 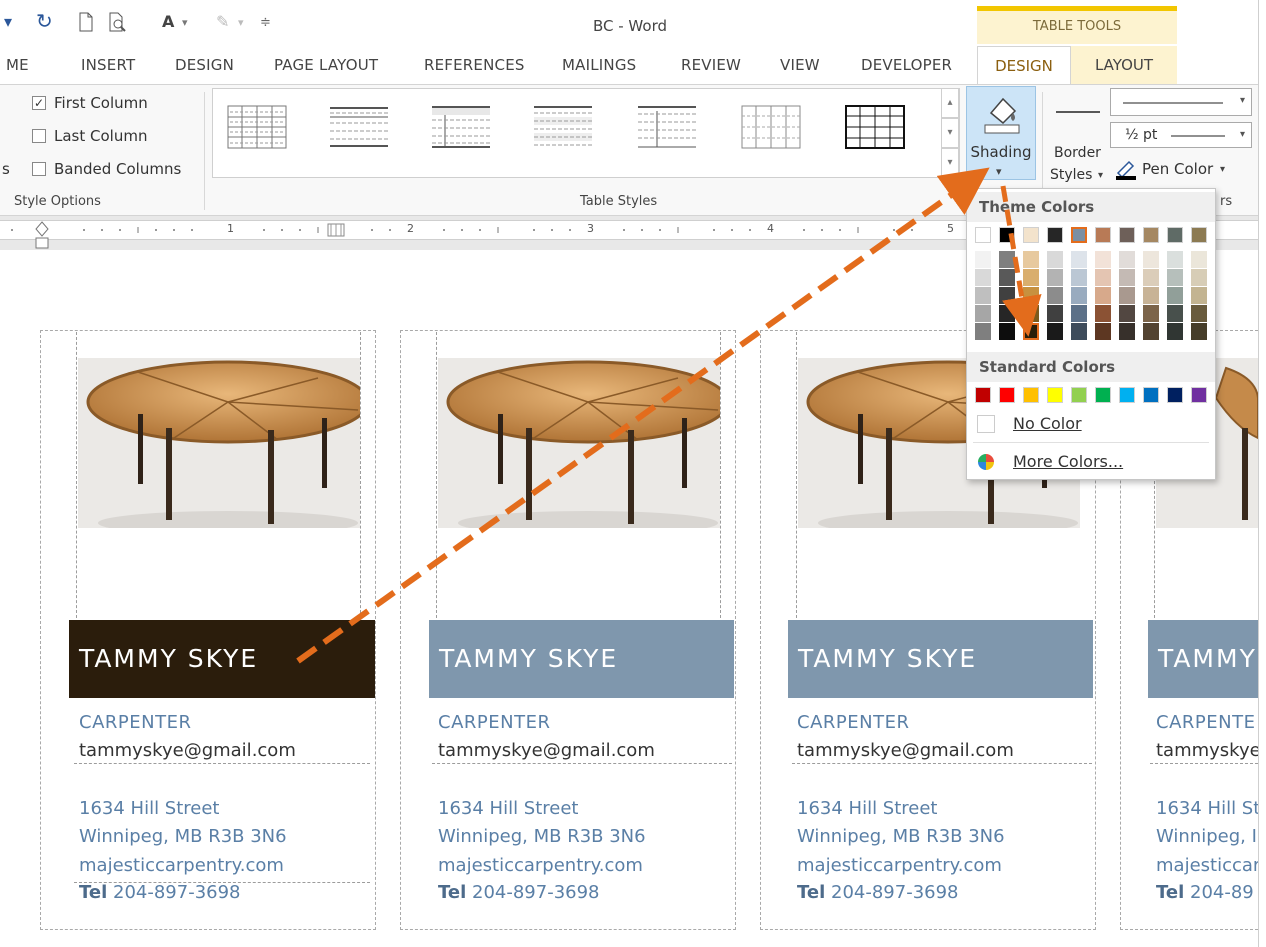 What do you see at coordinates (168, 21) in the screenshot?
I see `font-color-icon: A` at bounding box center [168, 21].